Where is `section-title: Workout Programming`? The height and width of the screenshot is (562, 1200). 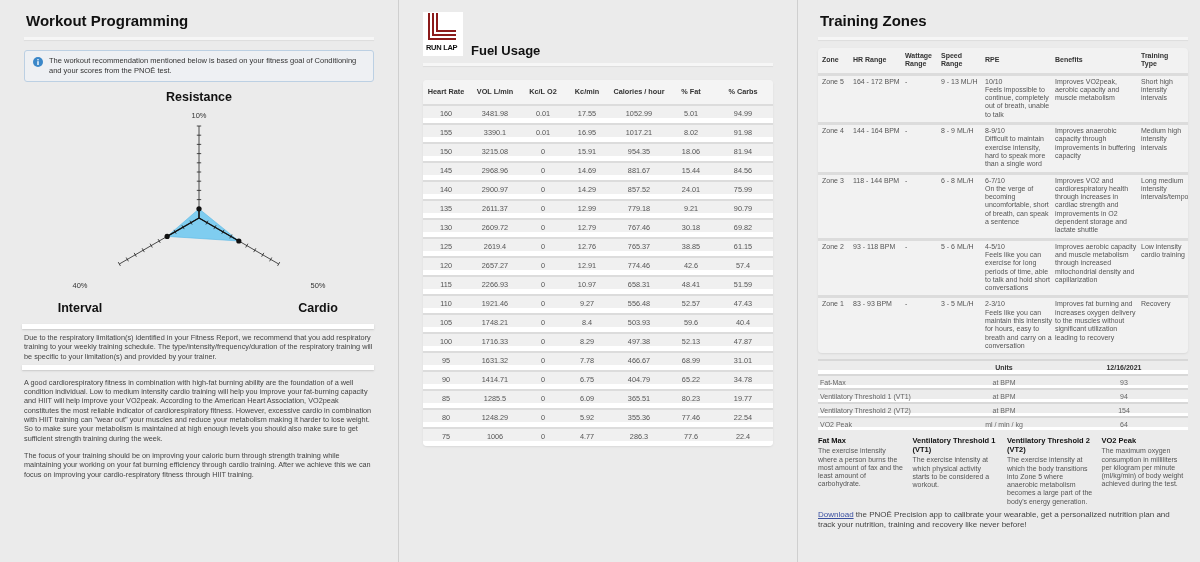 section-title: Workout Programming is located at coordinates (108, 21).